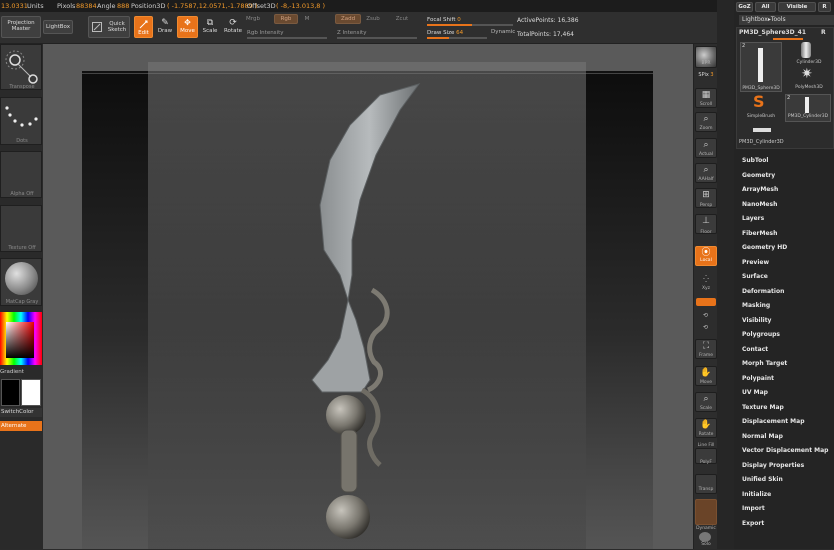 Image resolution: width=834 pixels, height=550 pixels. I want to click on main-color-swatch, so click(10, 392).